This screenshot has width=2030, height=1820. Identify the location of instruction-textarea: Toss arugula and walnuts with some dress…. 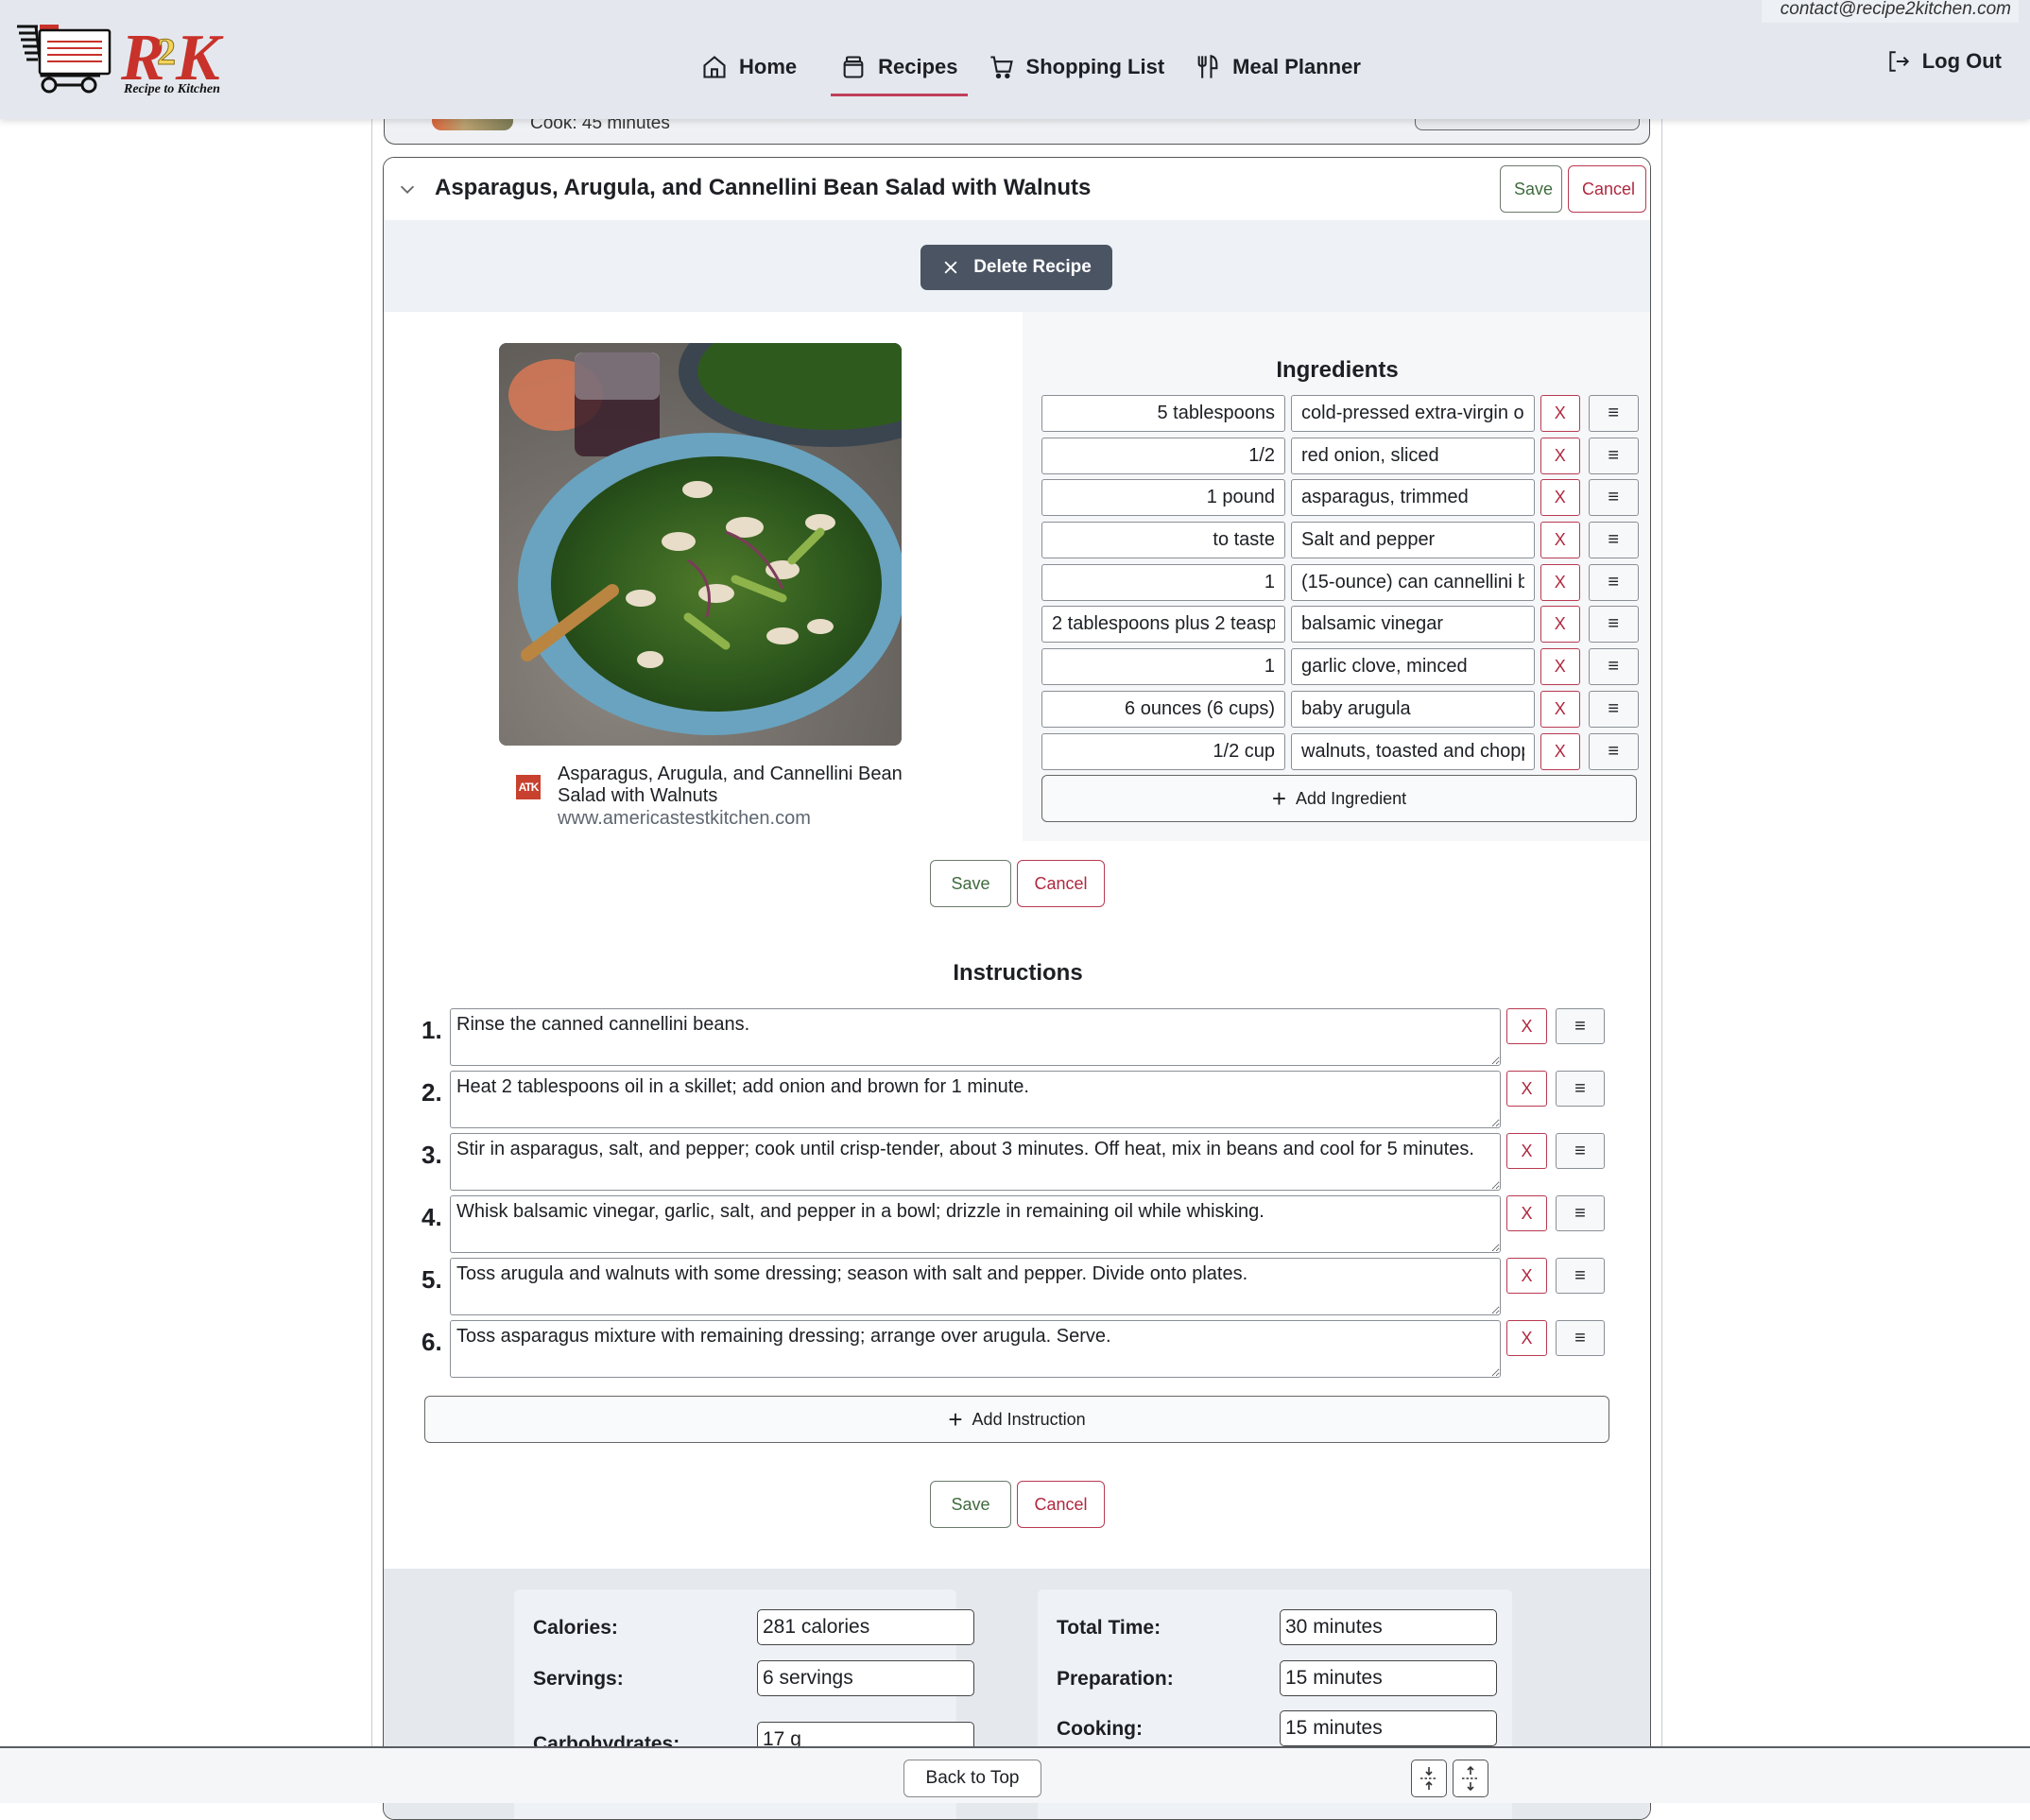
(976, 1286).